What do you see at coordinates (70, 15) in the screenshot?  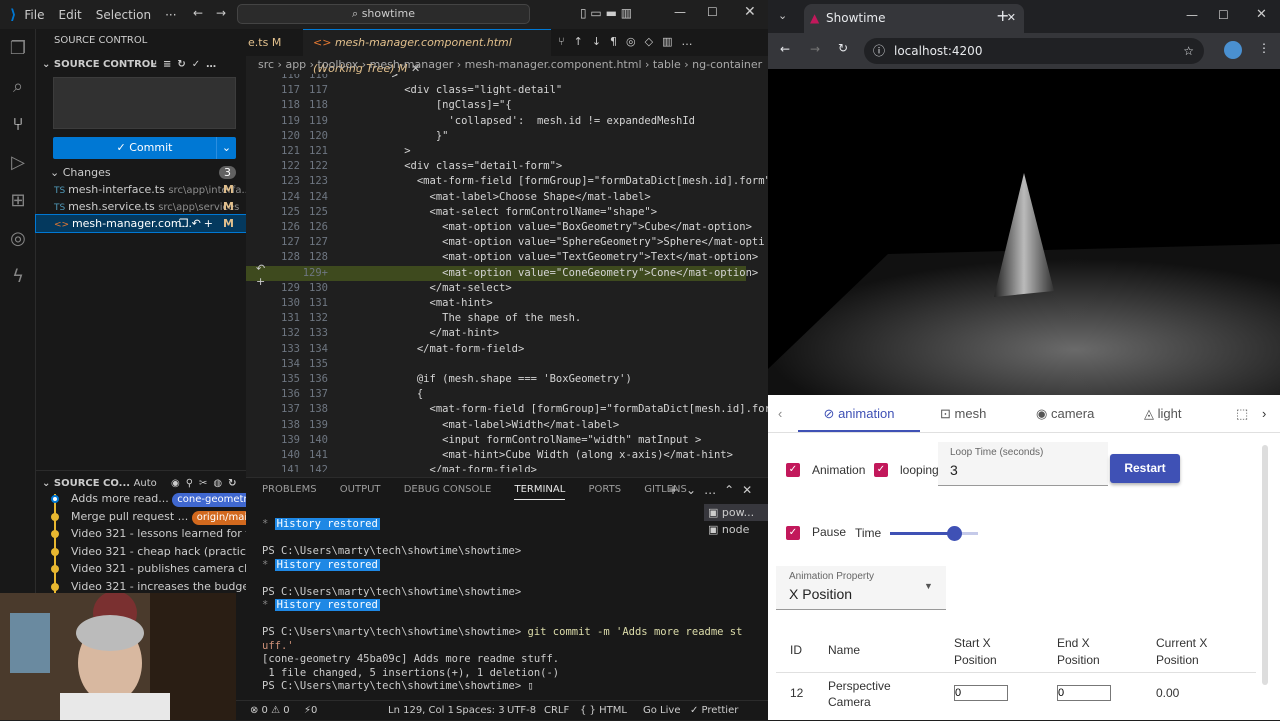 I see `menu-edit: Edit` at bounding box center [70, 15].